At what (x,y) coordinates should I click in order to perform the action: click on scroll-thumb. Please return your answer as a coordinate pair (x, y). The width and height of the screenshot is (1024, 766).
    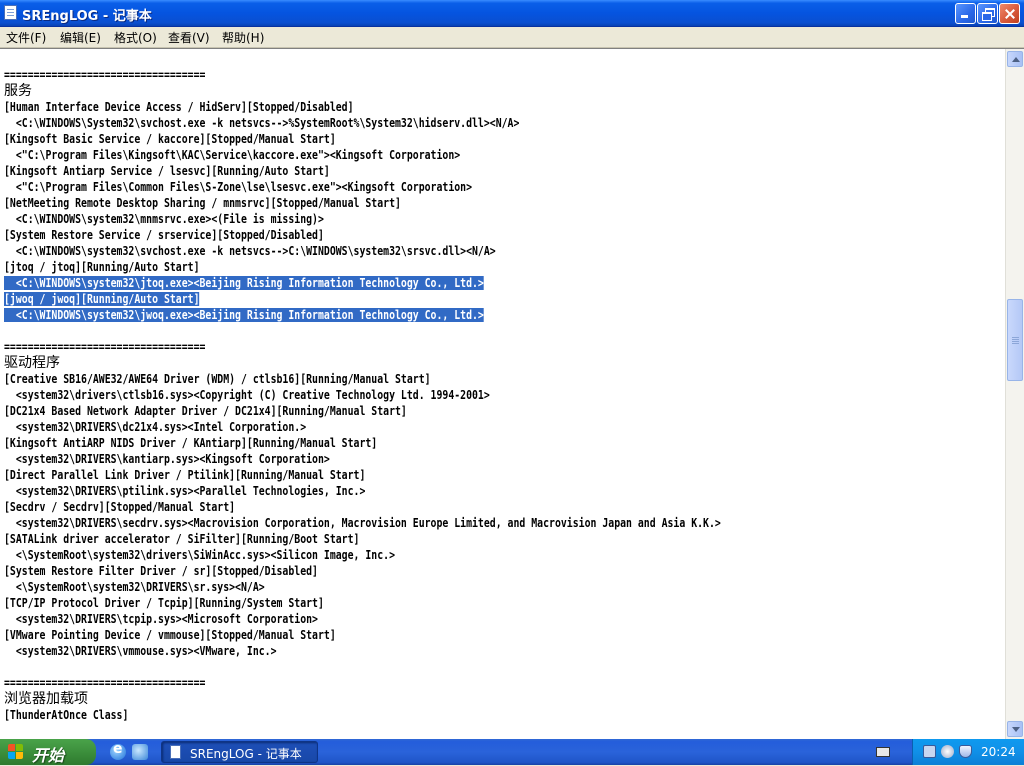
    Looking at the image, I should click on (1015, 340).